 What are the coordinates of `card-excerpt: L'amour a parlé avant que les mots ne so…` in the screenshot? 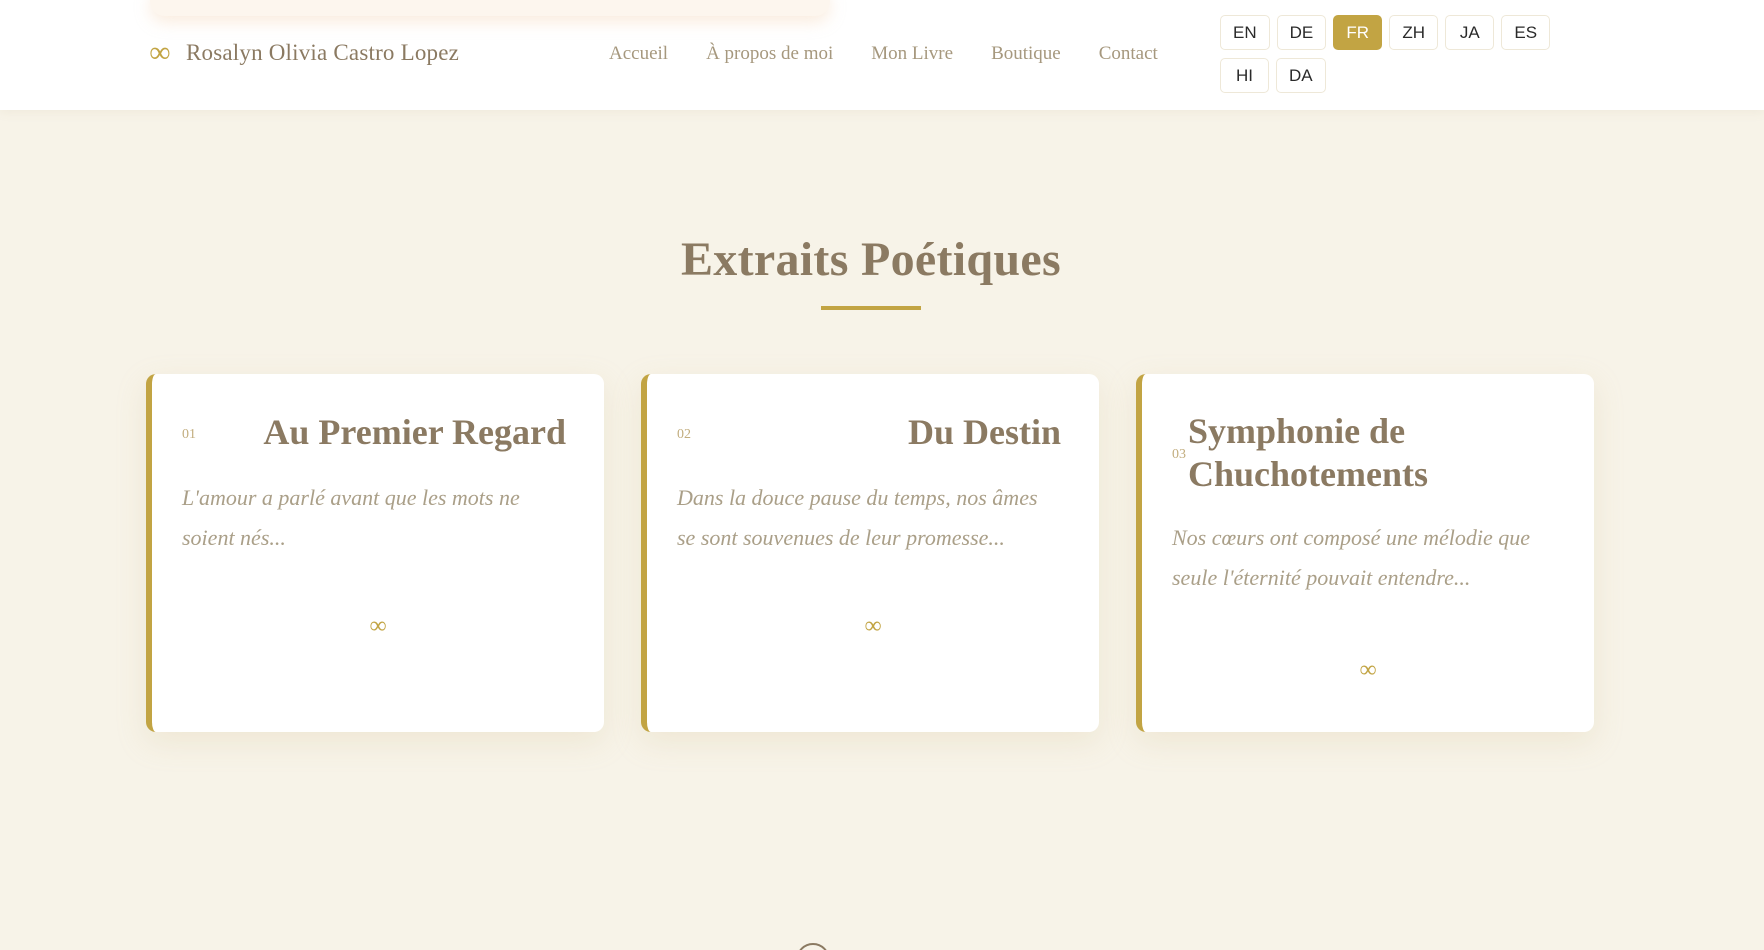 It's located at (351, 517).